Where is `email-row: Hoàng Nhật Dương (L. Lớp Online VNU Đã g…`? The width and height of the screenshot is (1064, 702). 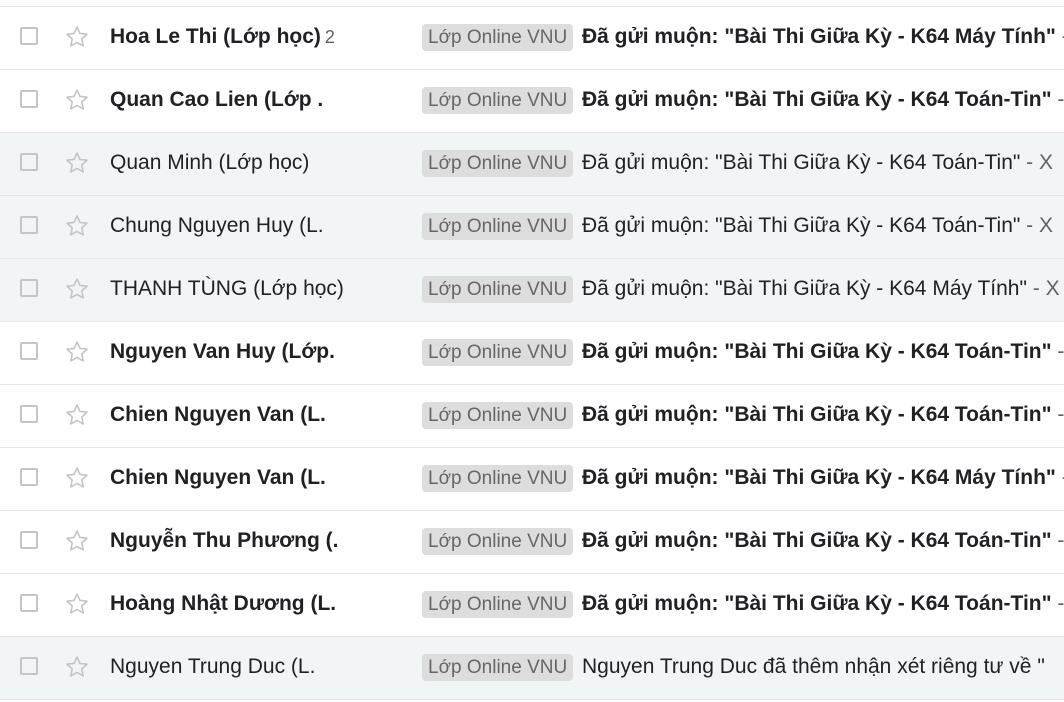 email-row: Hoàng Nhật Dương (L. Lớp Online VNU Đã g… is located at coordinates (532, 605).